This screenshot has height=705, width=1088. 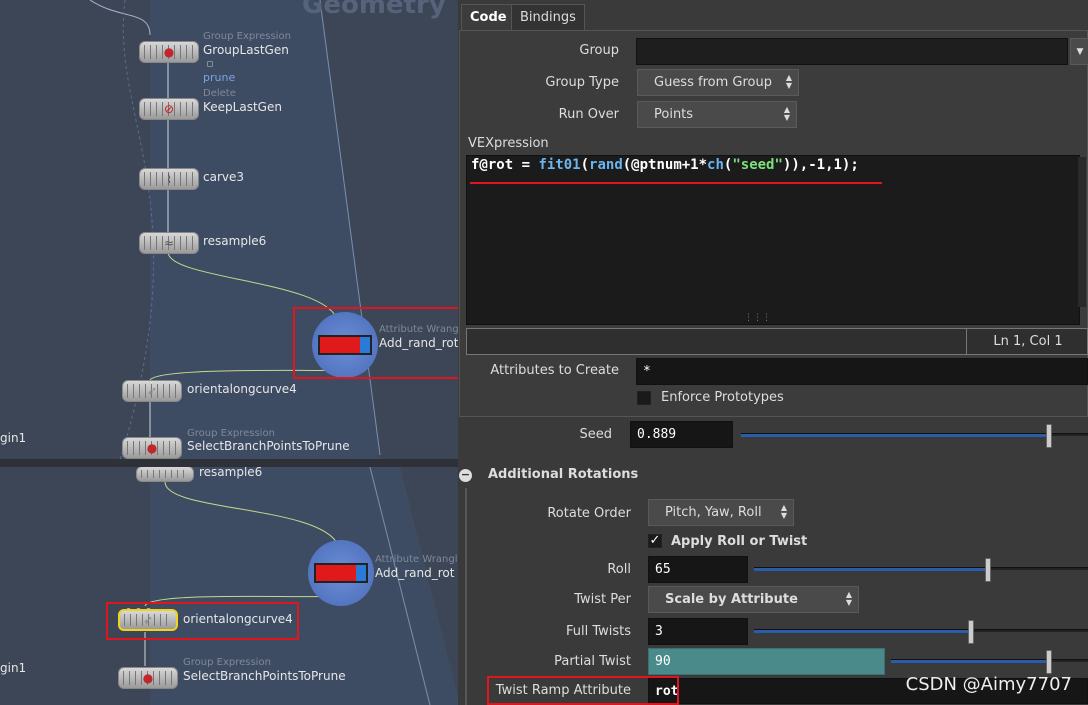 What do you see at coordinates (862, 371) in the screenshot?
I see `attributes-to-create-input: *` at bounding box center [862, 371].